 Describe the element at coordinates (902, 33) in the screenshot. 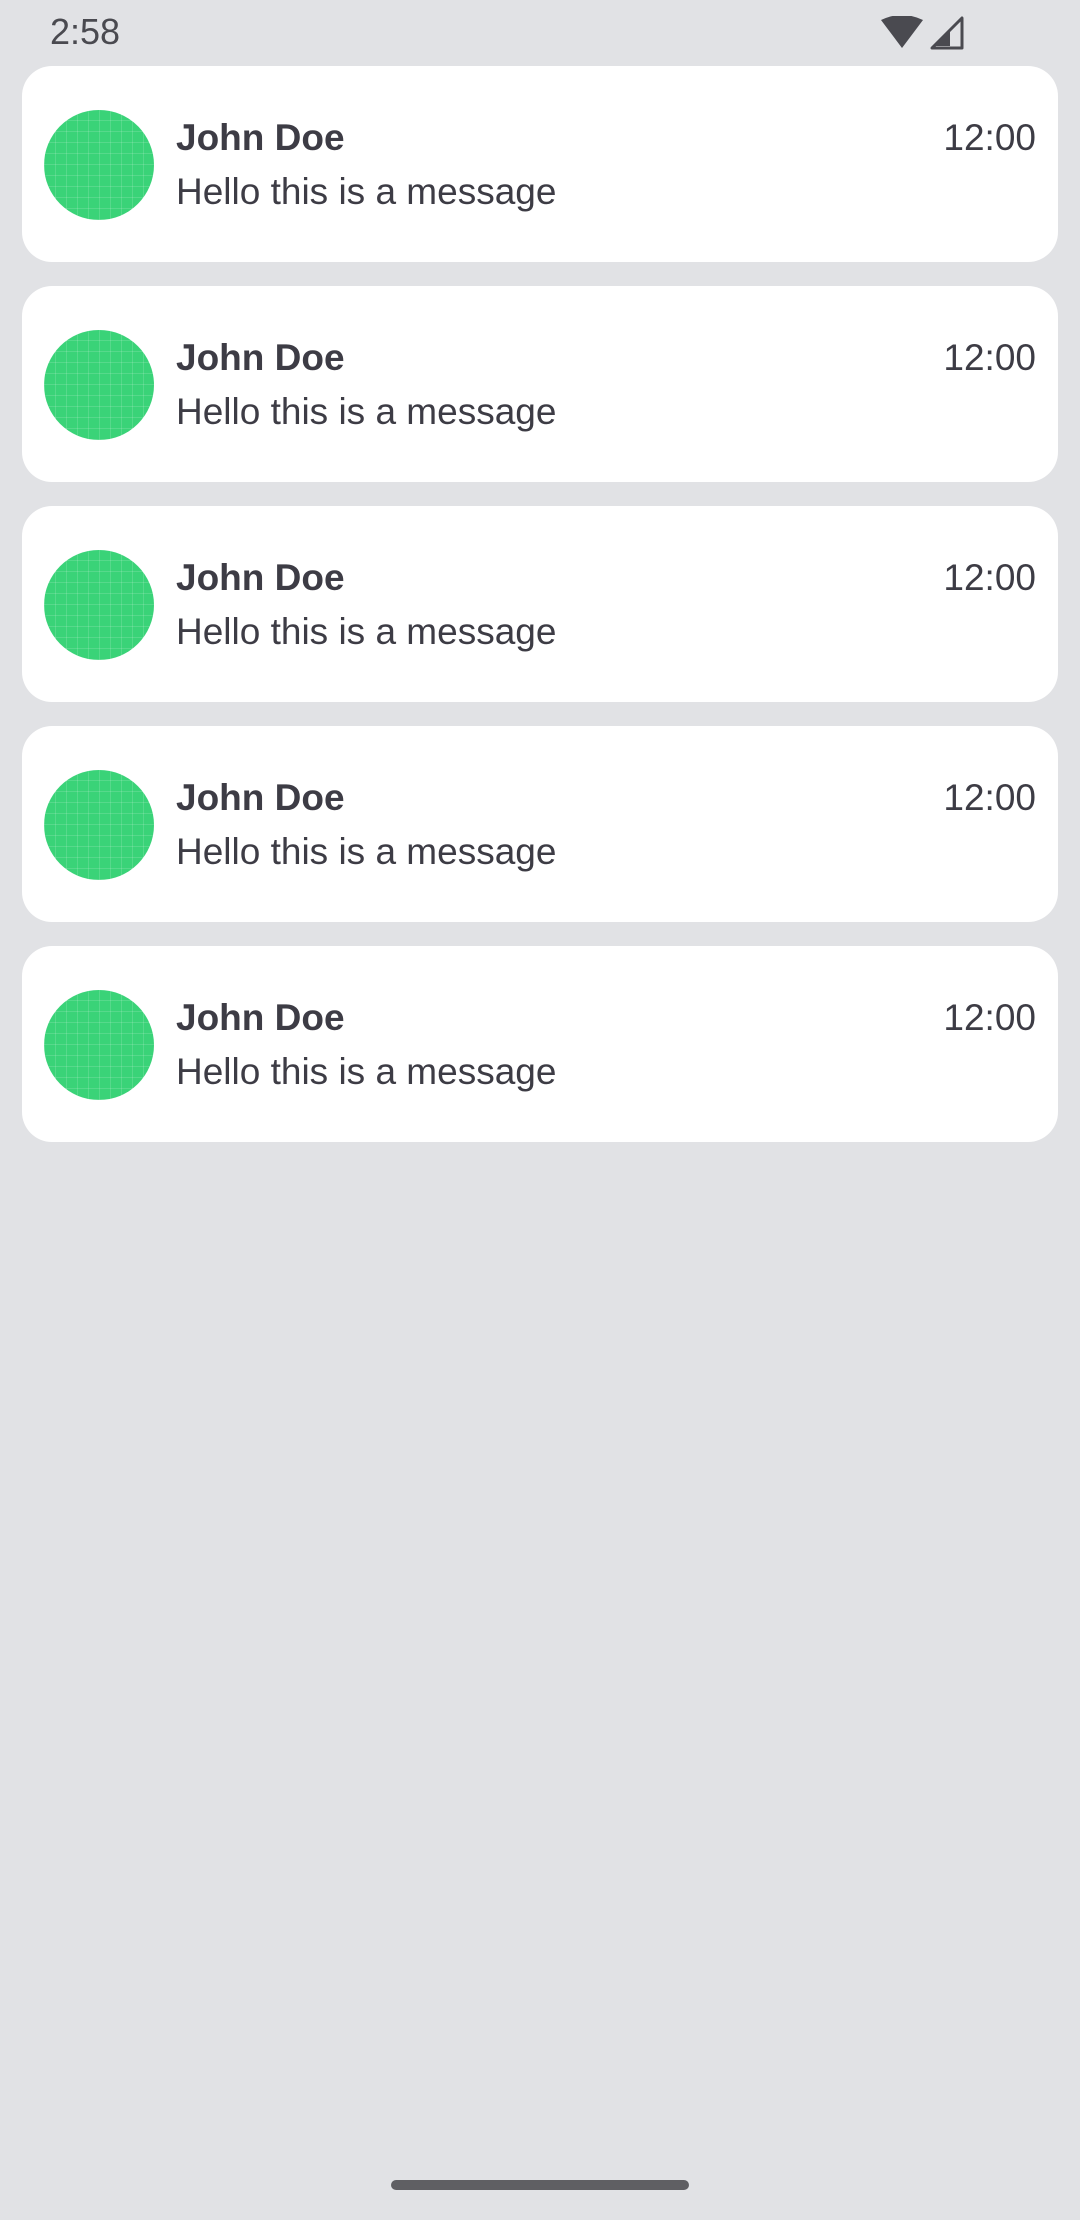

I see `wifi-icon` at that location.